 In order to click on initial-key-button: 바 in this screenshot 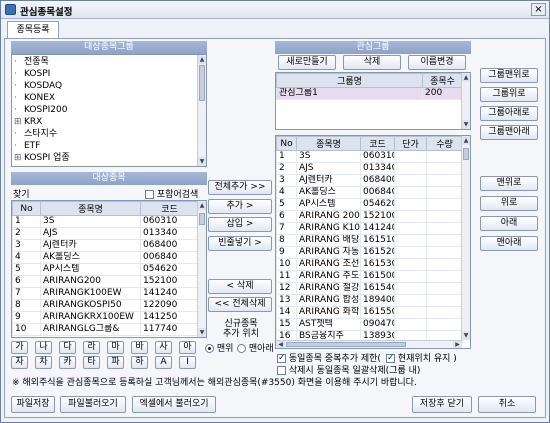, I will do `click(139, 347)`.